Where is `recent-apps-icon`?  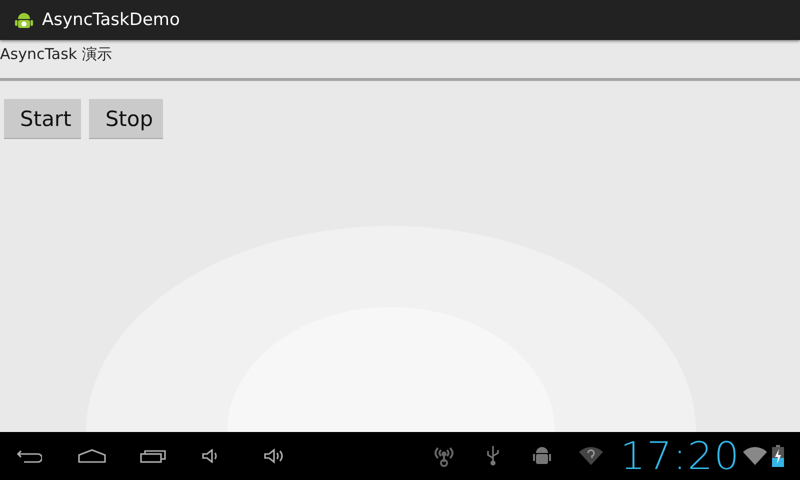
recent-apps-icon is located at coordinates (153, 456).